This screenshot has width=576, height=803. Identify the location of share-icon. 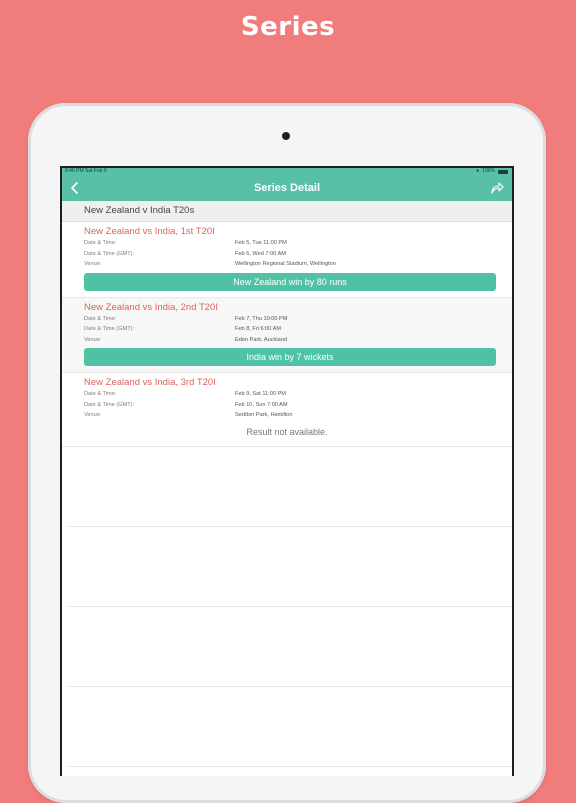
(497, 188).